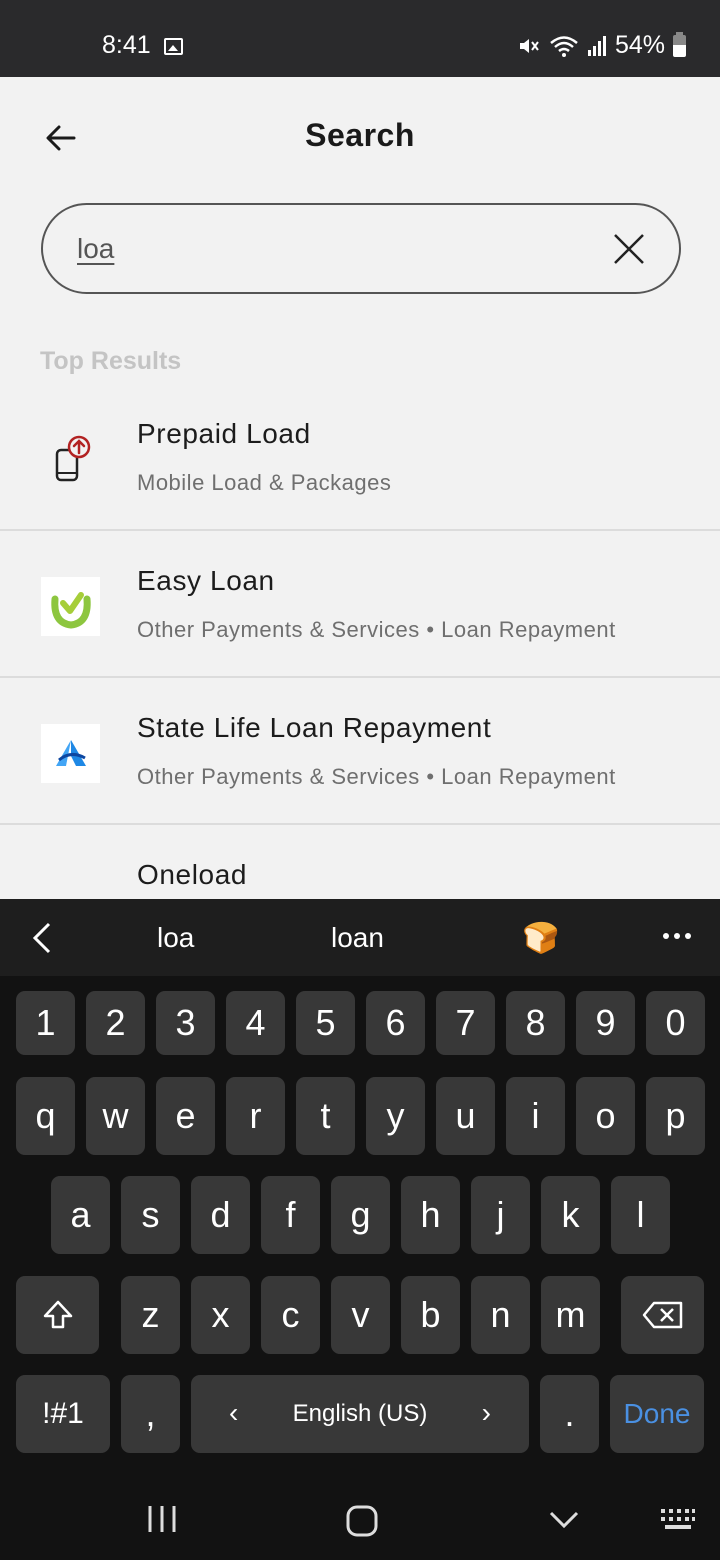  I want to click on letter-key: f, so click(290, 1215).